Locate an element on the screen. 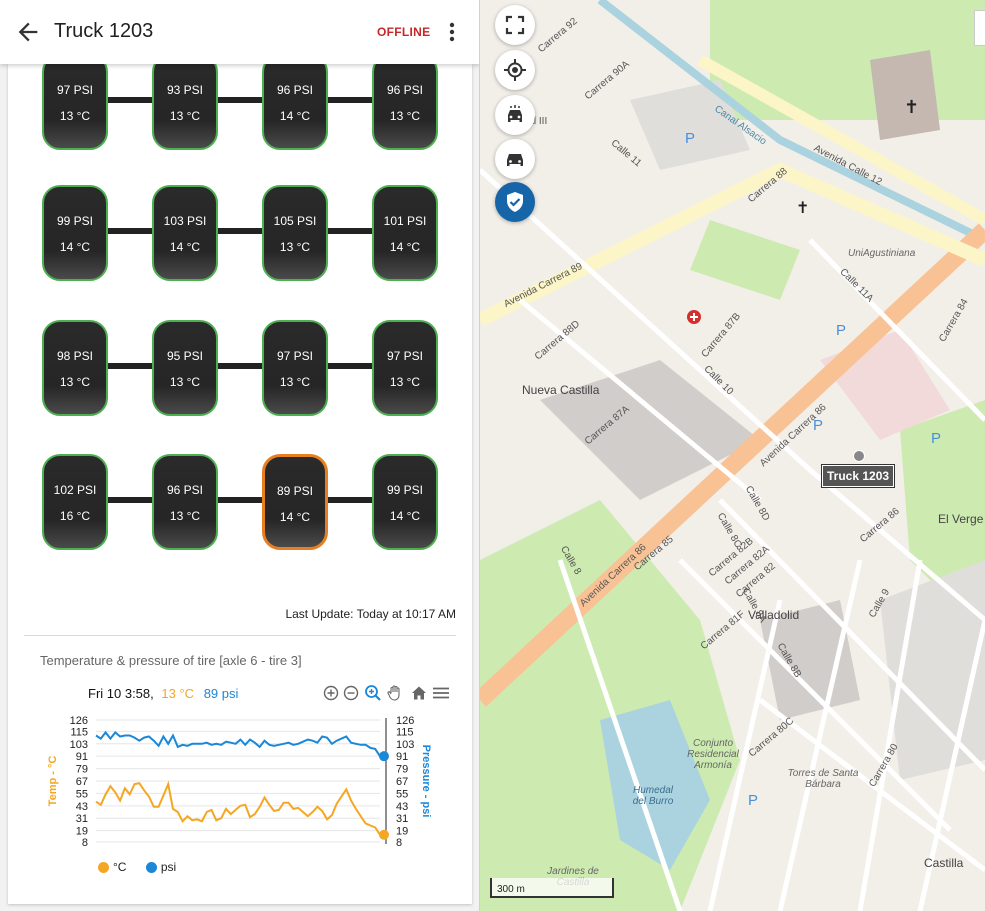 The image size is (985, 911). legend-temp-label: °C is located at coordinates (120, 867).